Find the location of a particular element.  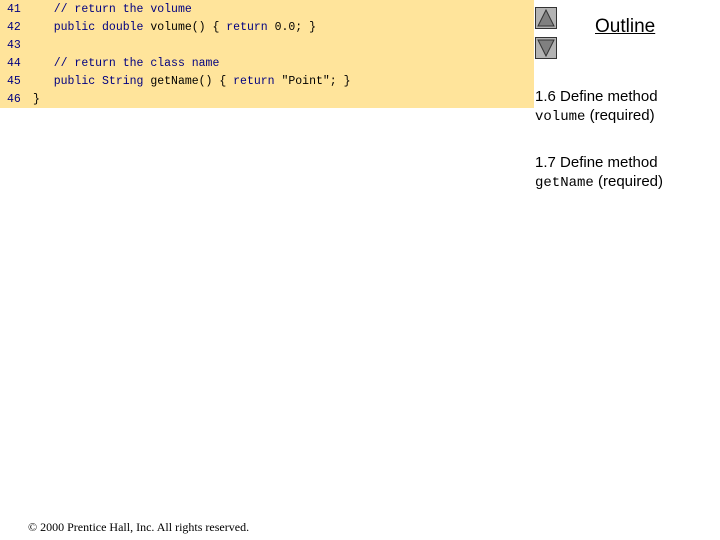

code-line-43: 43 is located at coordinates (20, 46).